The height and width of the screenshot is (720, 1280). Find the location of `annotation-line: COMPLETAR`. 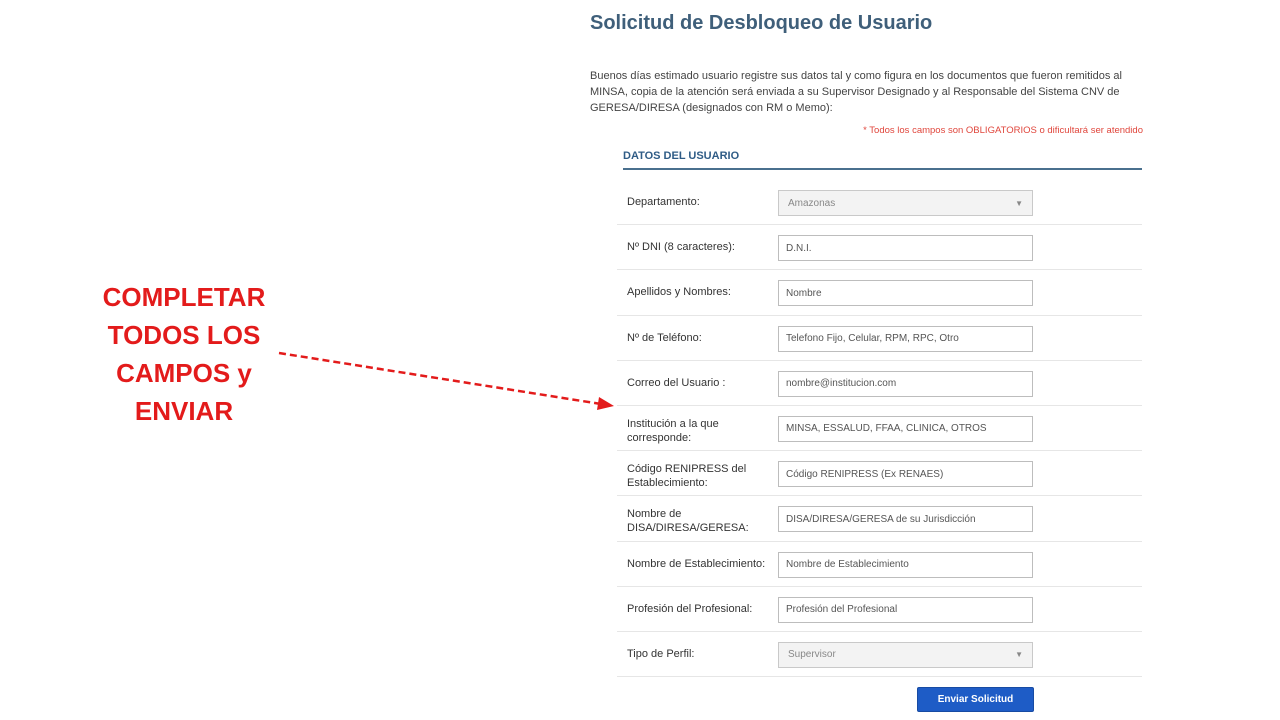

annotation-line: COMPLETAR is located at coordinates (184, 297).